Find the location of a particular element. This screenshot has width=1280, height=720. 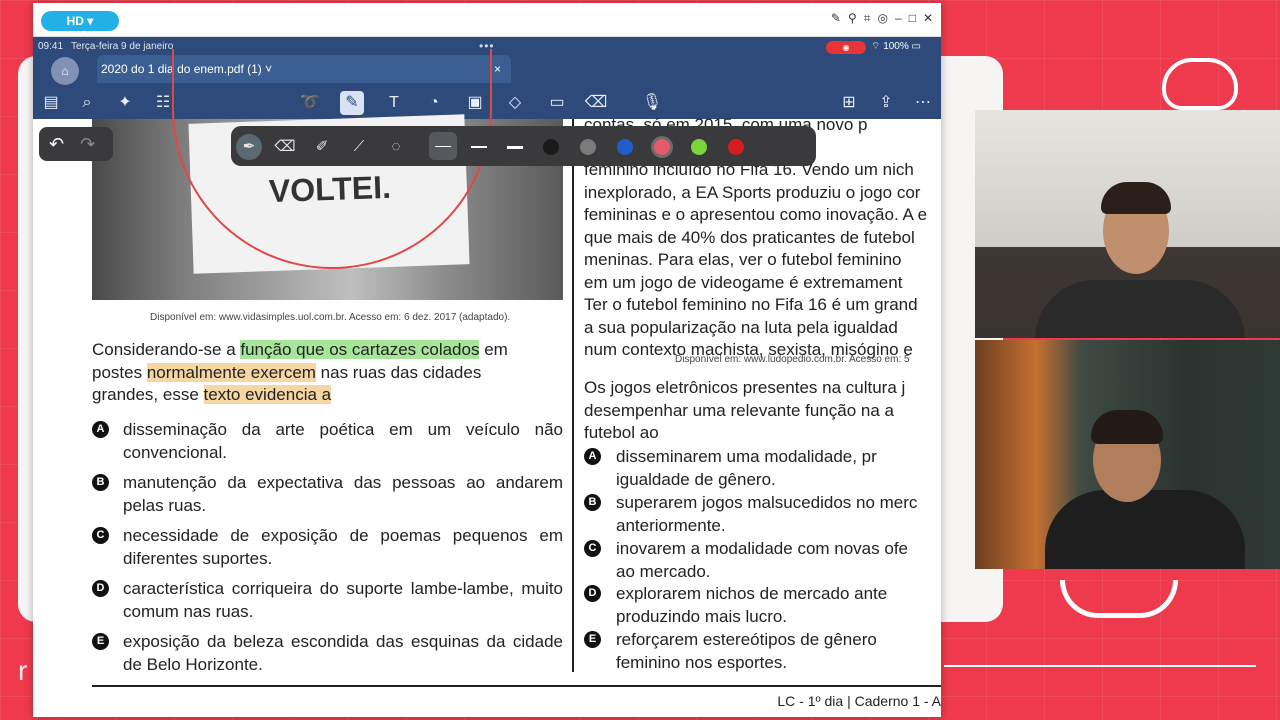

stroke-medium-button is located at coordinates (479, 147).